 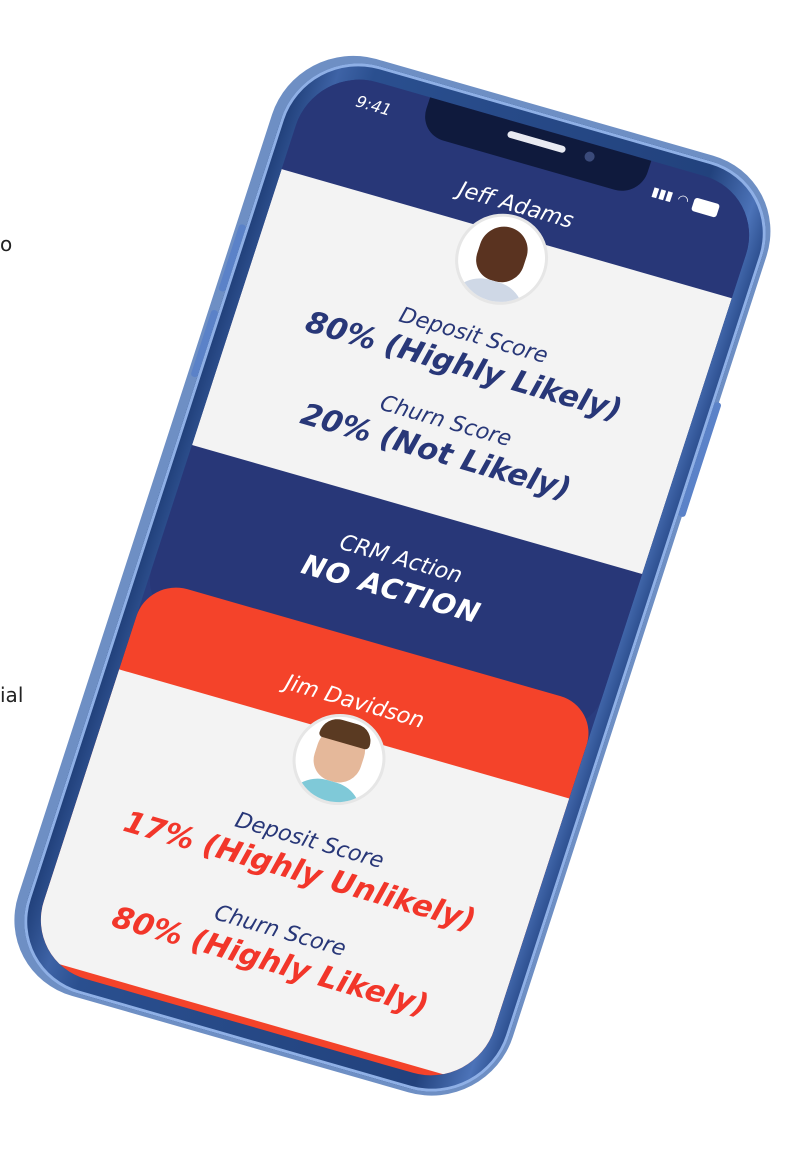 What do you see at coordinates (662, 194) in the screenshot?
I see `signal-icon: ▮▮▮` at bounding box center [662, 194].